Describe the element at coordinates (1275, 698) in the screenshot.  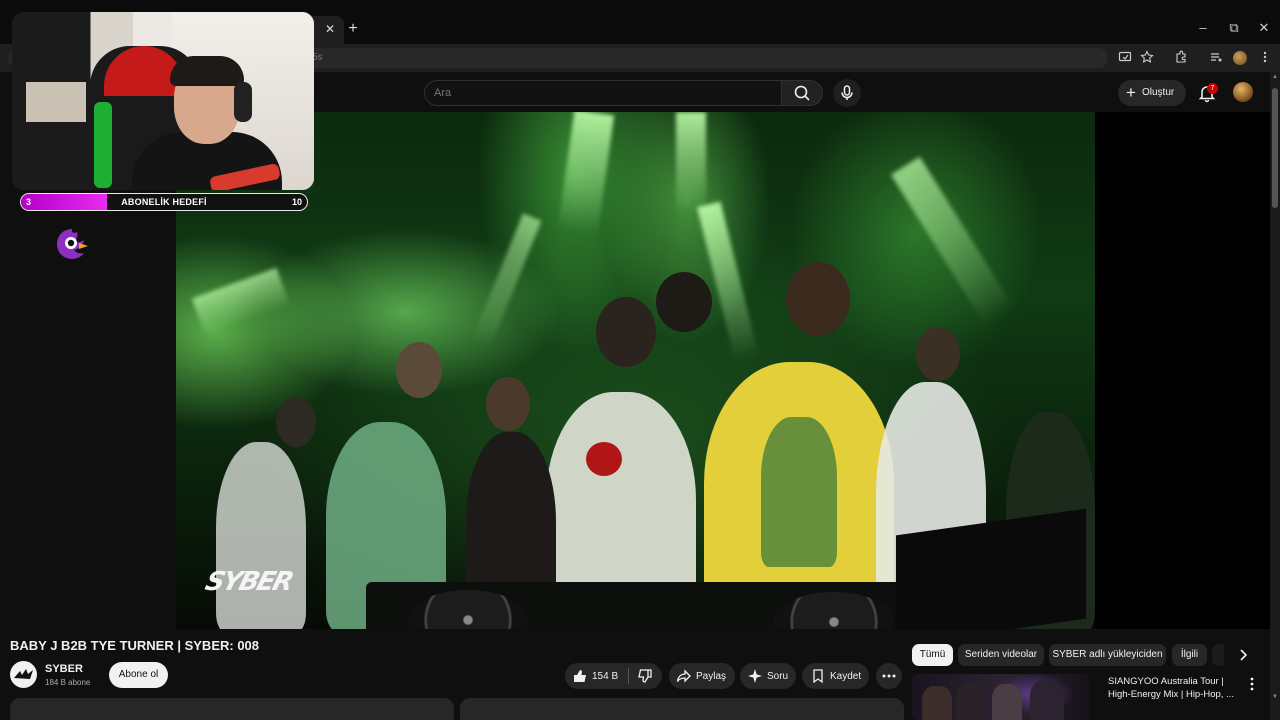
I see `scroll-down-icon: ▼` at that location.